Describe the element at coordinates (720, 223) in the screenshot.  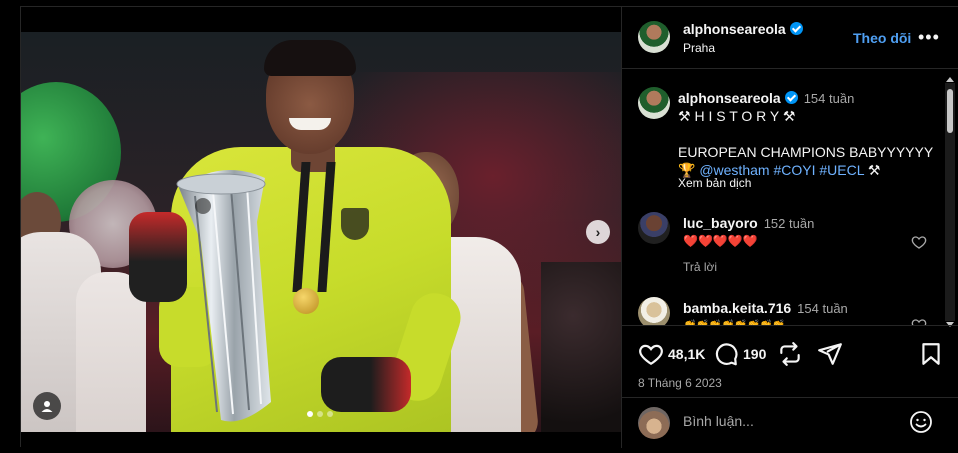
I see `comment-username: luc_bayoro` at that location.